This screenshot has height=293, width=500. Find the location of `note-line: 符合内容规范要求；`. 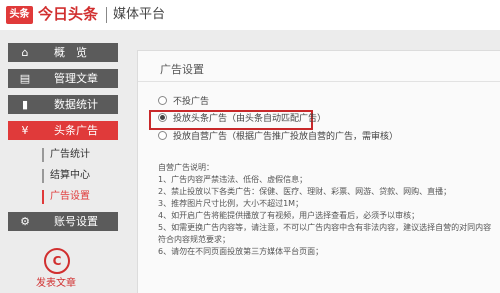

note-line: 符合内容规范要求； is located at coordinates (194, 239).